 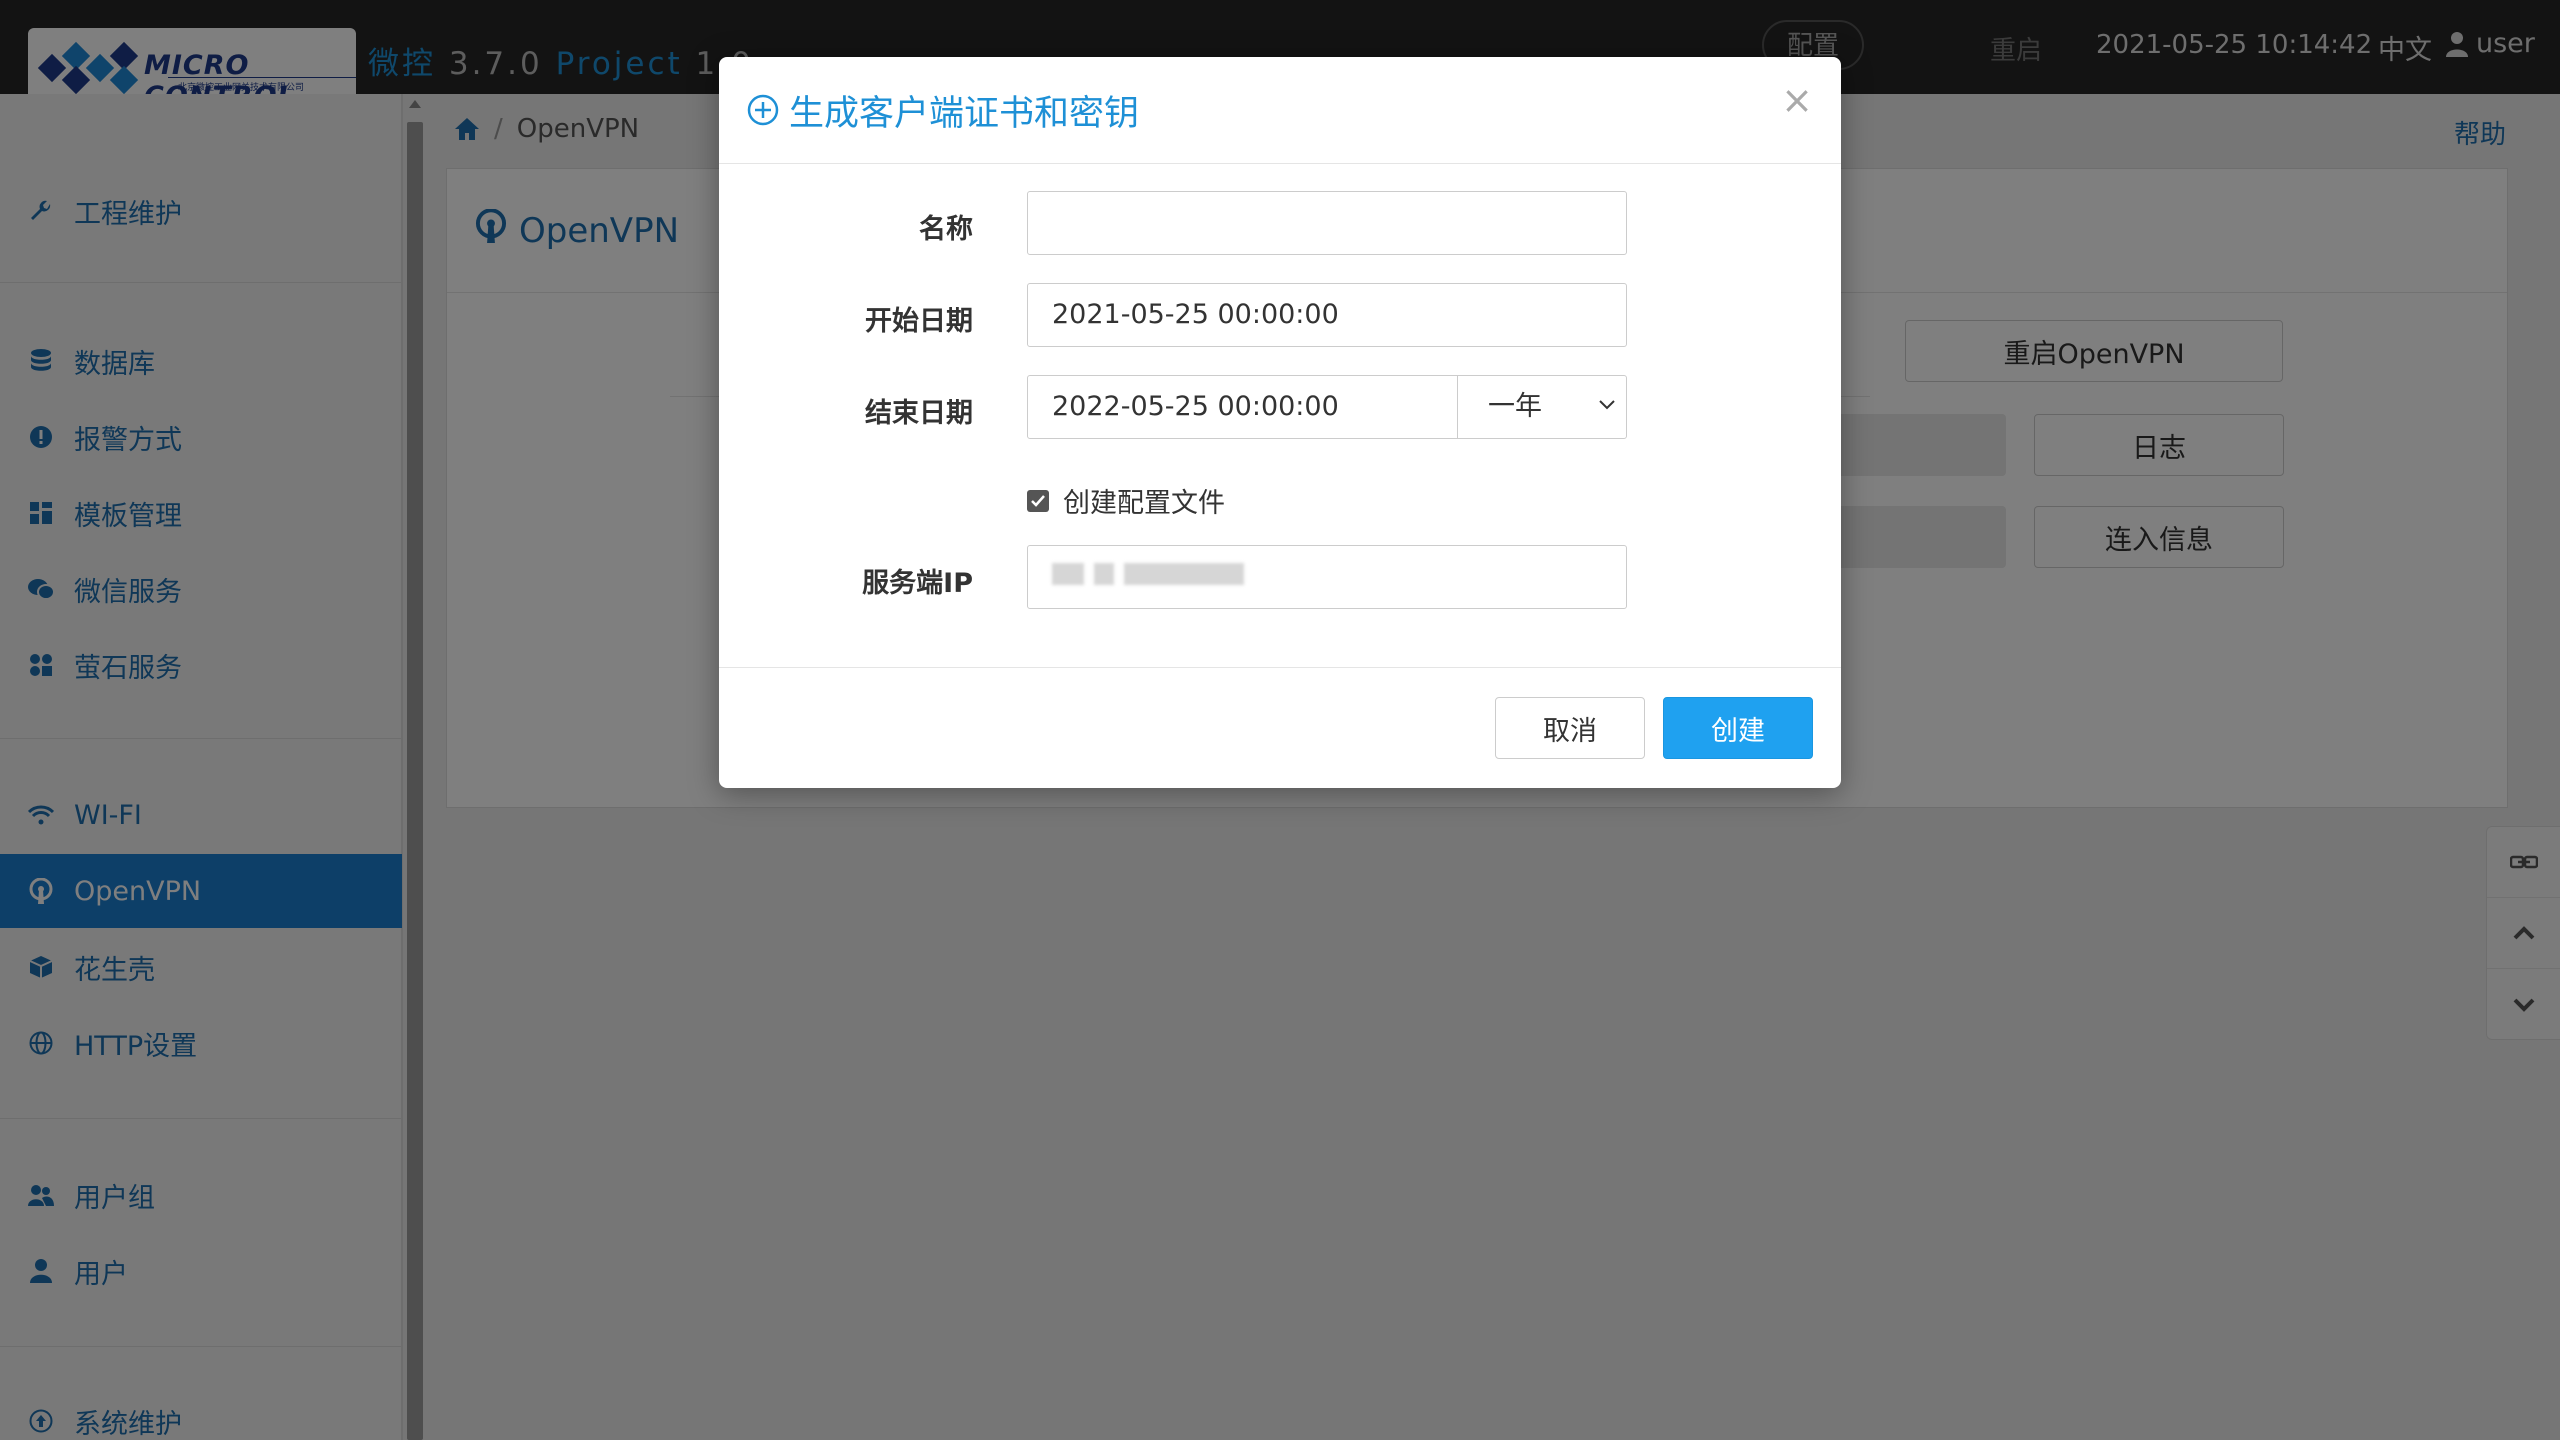 I want to click on create-config-label: 创建配置文件, so click(x=1144, y=503).